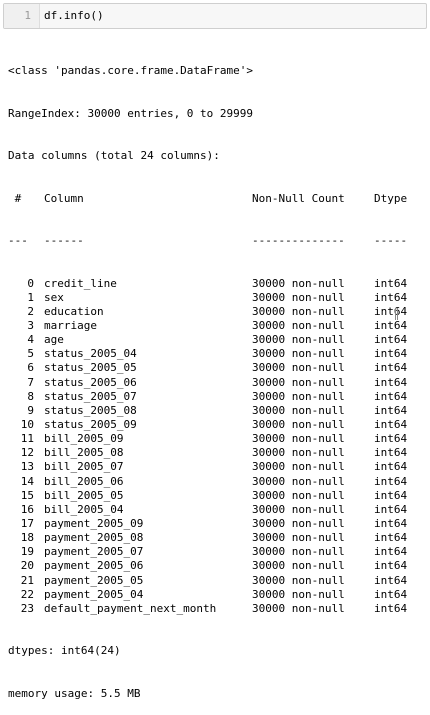 The image size is (430, 715). What do you see at coordinates (207, 552) in the screenshot?
I see `table-row: 19 payment_2005_07 30000 non-null int64` at bounding box center [207, 552].